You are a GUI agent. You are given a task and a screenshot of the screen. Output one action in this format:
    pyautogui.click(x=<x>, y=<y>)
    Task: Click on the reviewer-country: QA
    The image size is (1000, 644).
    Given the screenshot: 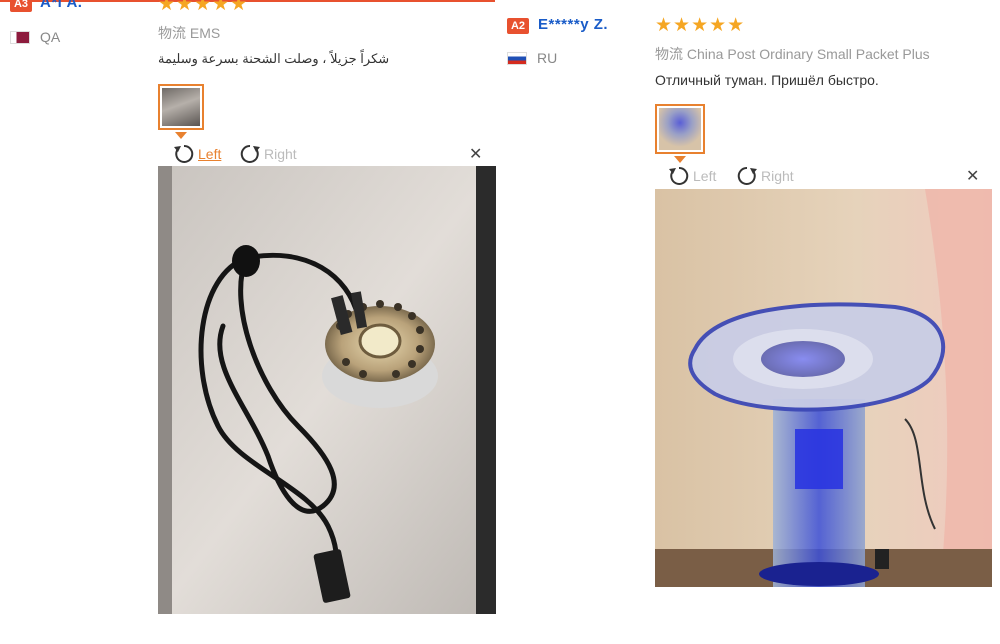 What is the action you would take?
    pyautogui.click(x=50, y=37)
    